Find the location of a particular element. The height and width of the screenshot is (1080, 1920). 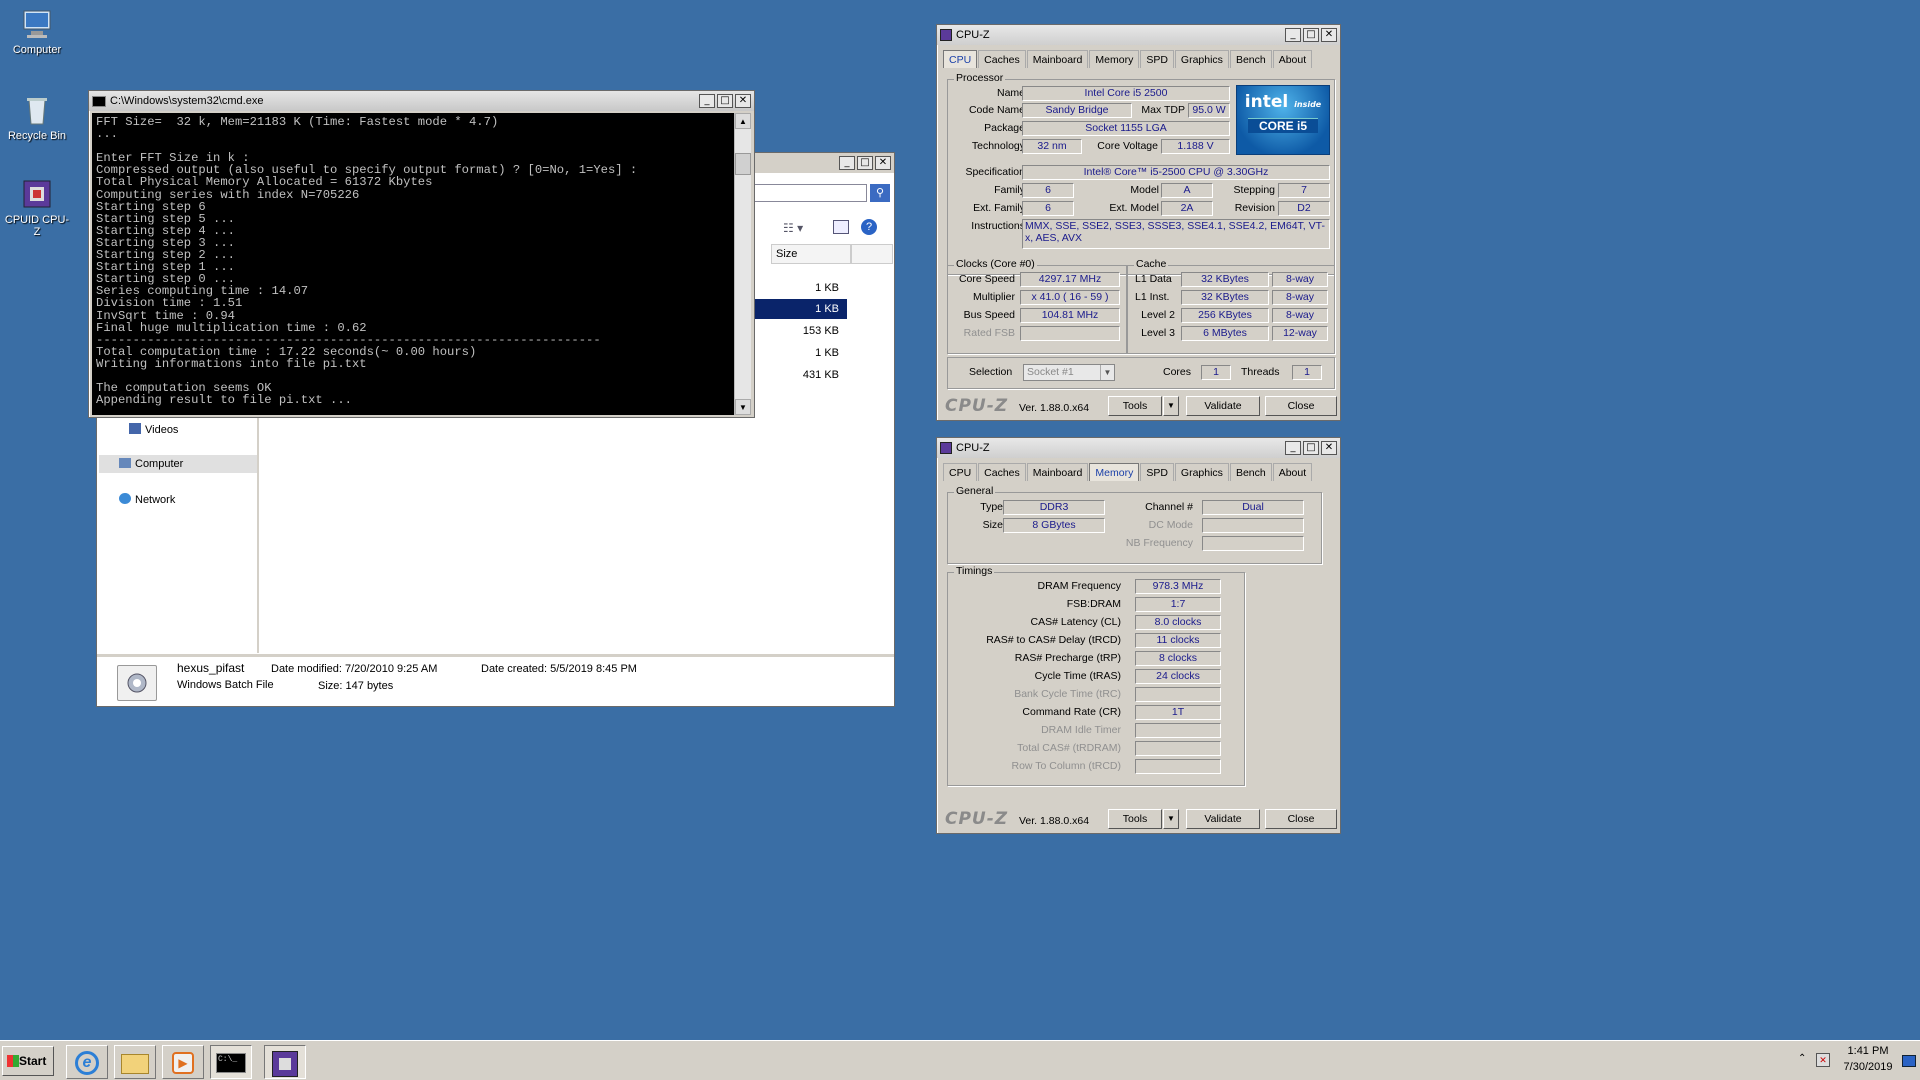

explorer-search-box is located at coordinates (807, 193).